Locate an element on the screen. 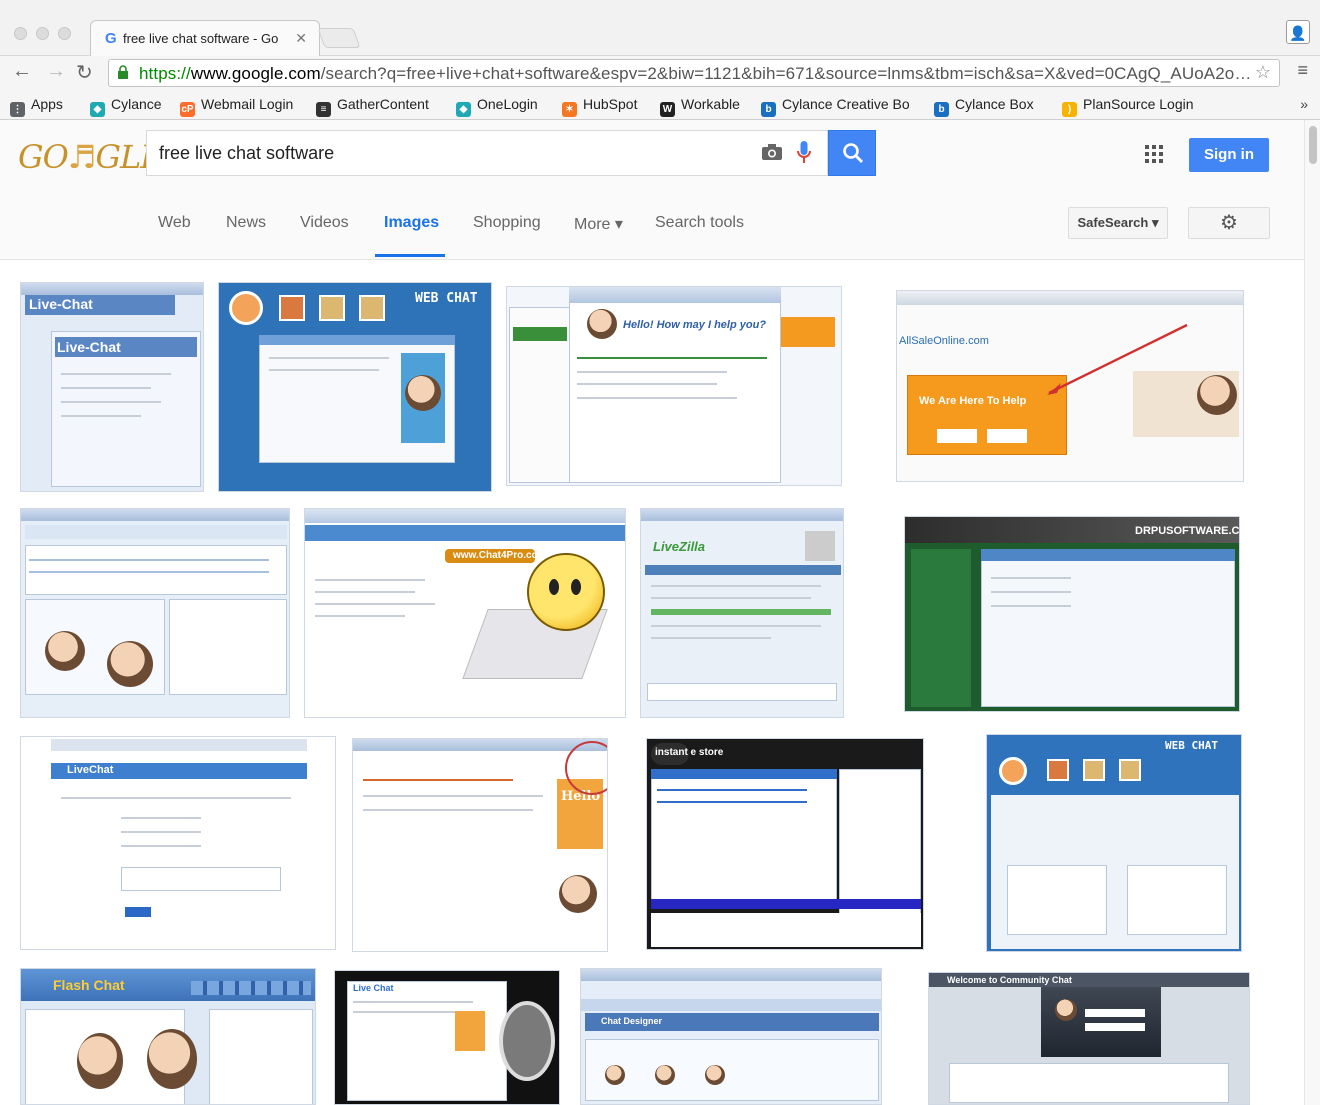 This screenshot has width=1320, height=1105. tab-web: Web is located at coordinates (174, 223).